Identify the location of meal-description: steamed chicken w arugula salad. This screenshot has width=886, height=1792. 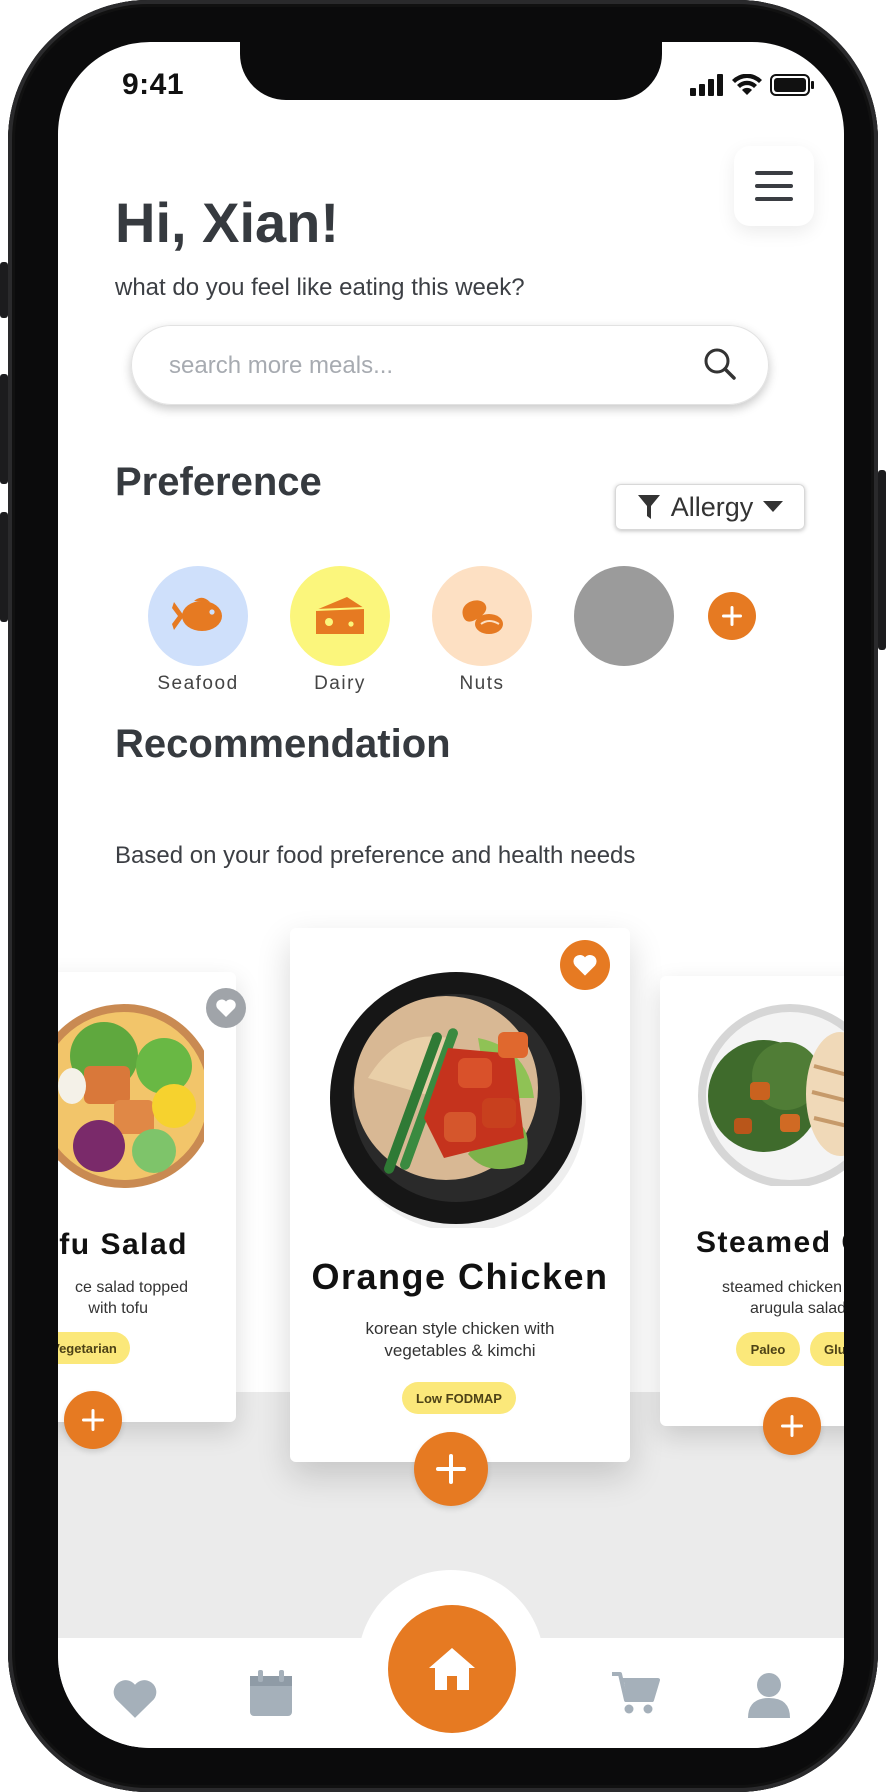
(783, 1299).